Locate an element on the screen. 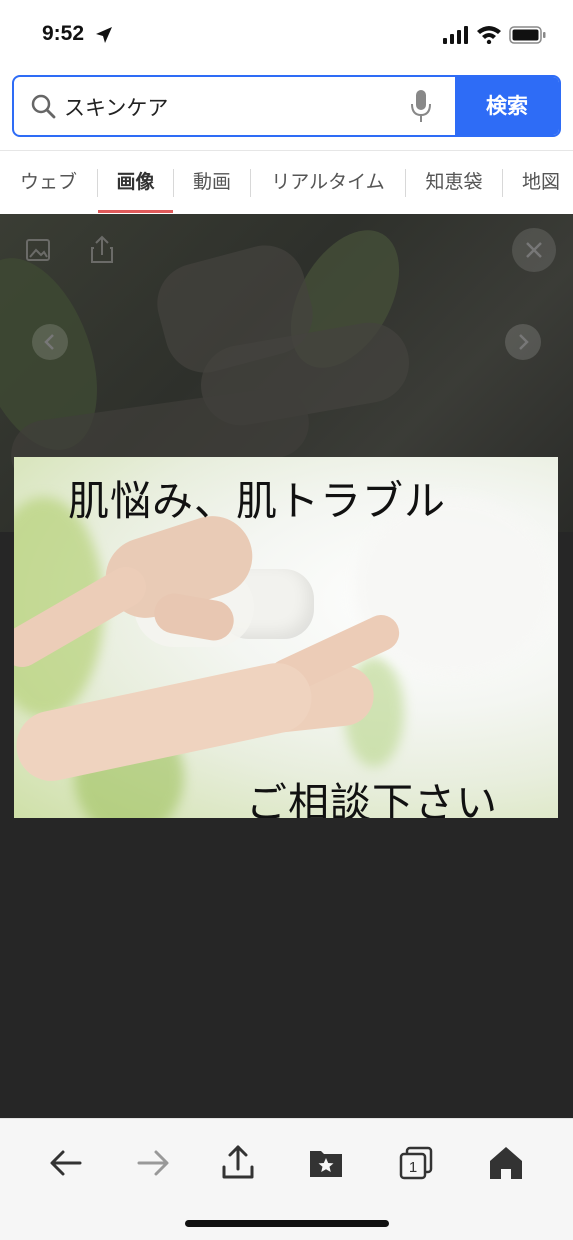 The height and width of the screenshot is (1240, 573). close-button is located at coordinates (534, 250).